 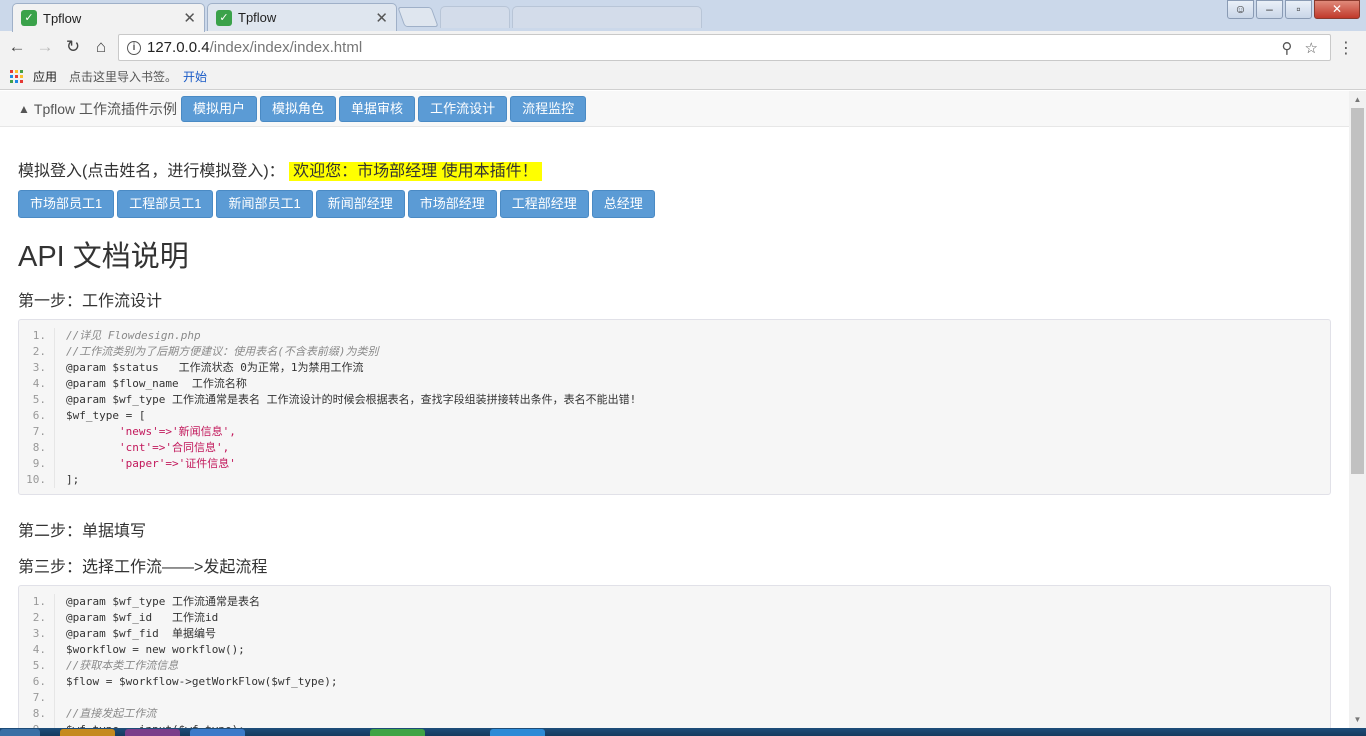 I want to click on code-line: 3. @param $wf_fid 单据编号, so click(x=674, y=634).